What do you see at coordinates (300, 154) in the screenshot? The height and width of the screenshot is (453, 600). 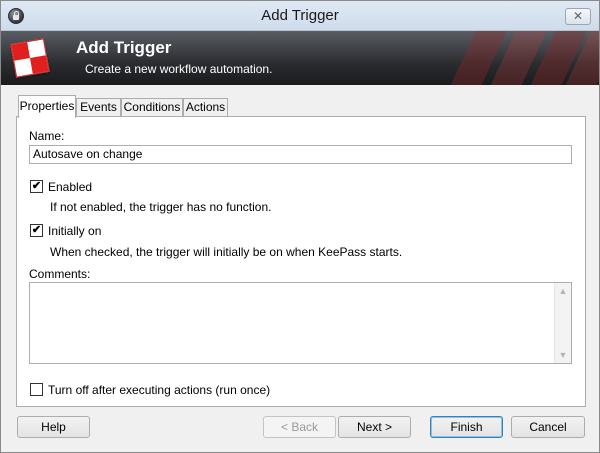 I see `name-field: Autosave on change` at bounding box center [300, 154].